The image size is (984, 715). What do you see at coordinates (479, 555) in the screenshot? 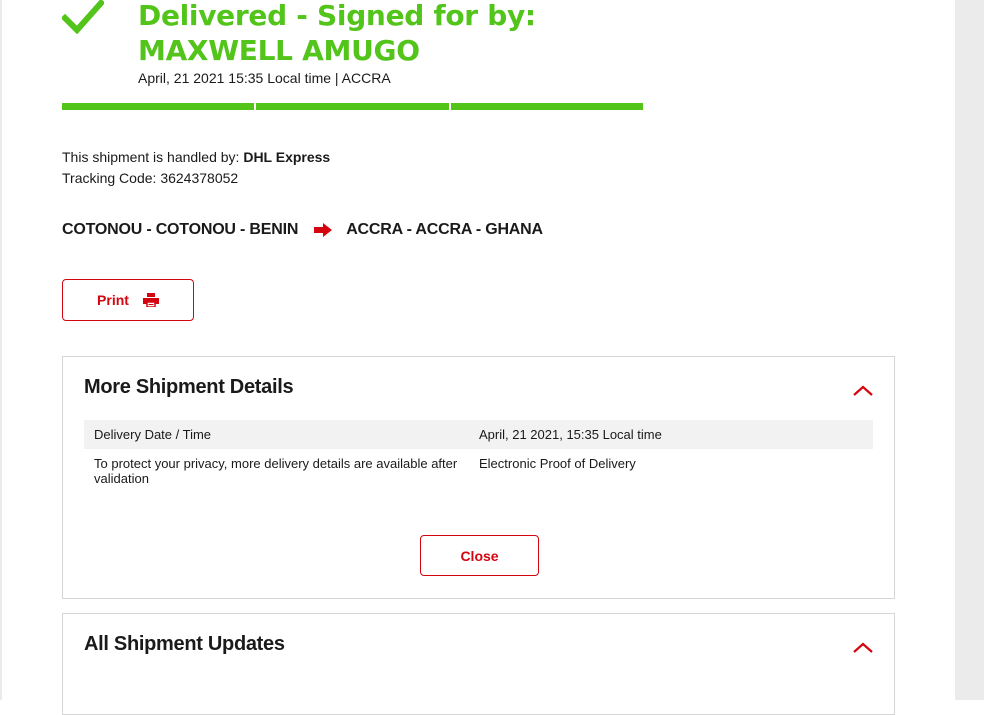
I see `close-button: Close` at bounding box center [479, 555].